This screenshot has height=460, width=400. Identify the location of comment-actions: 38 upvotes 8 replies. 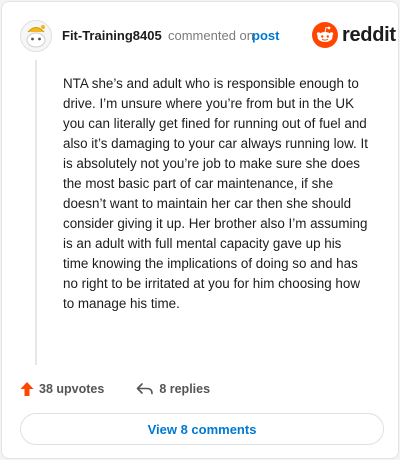
(115, 389).